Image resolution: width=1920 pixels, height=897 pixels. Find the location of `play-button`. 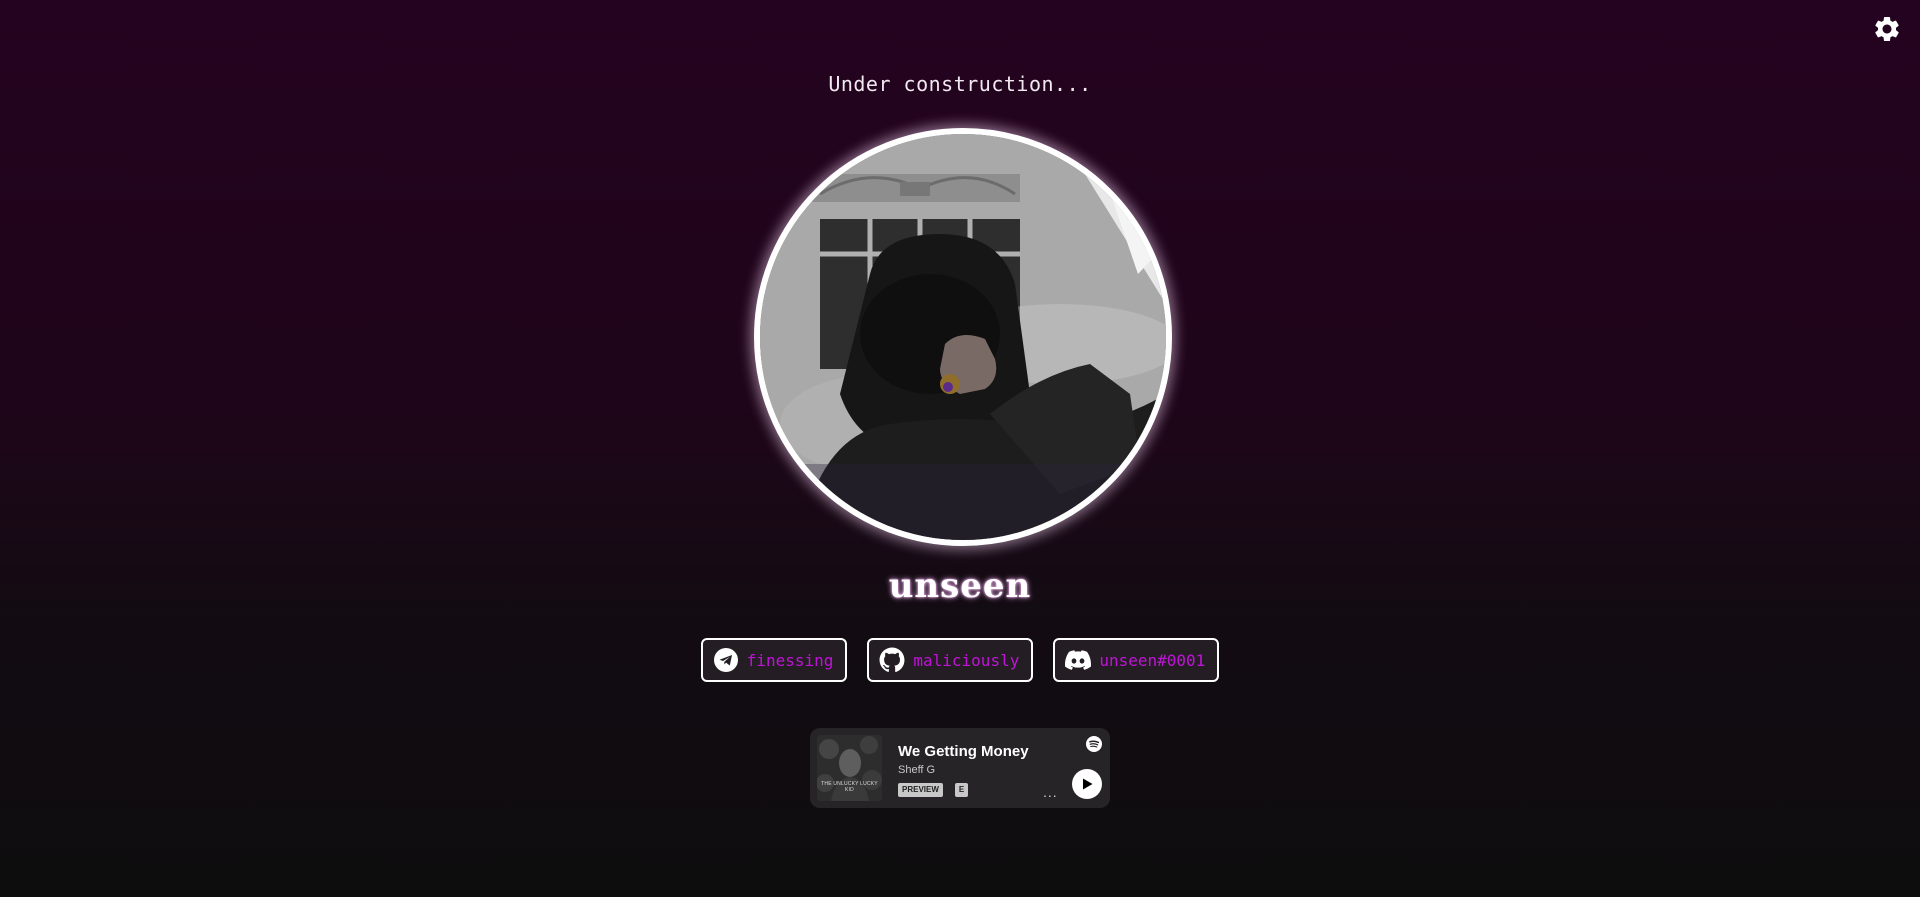

play-button is located at coordinates (1087, 784).